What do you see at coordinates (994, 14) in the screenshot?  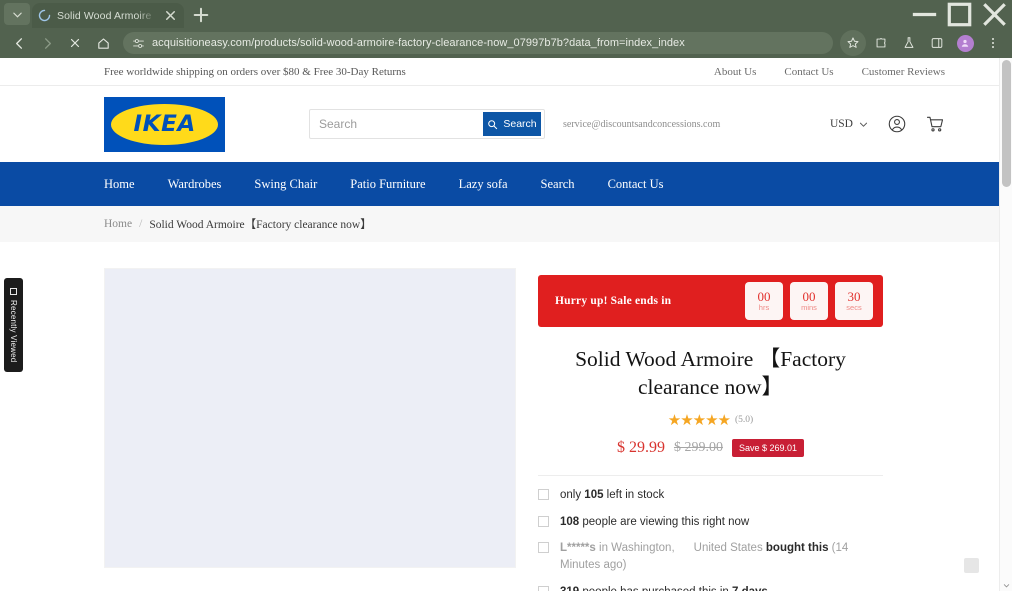 I see `close-window-button` at bounding box center [994, 14].